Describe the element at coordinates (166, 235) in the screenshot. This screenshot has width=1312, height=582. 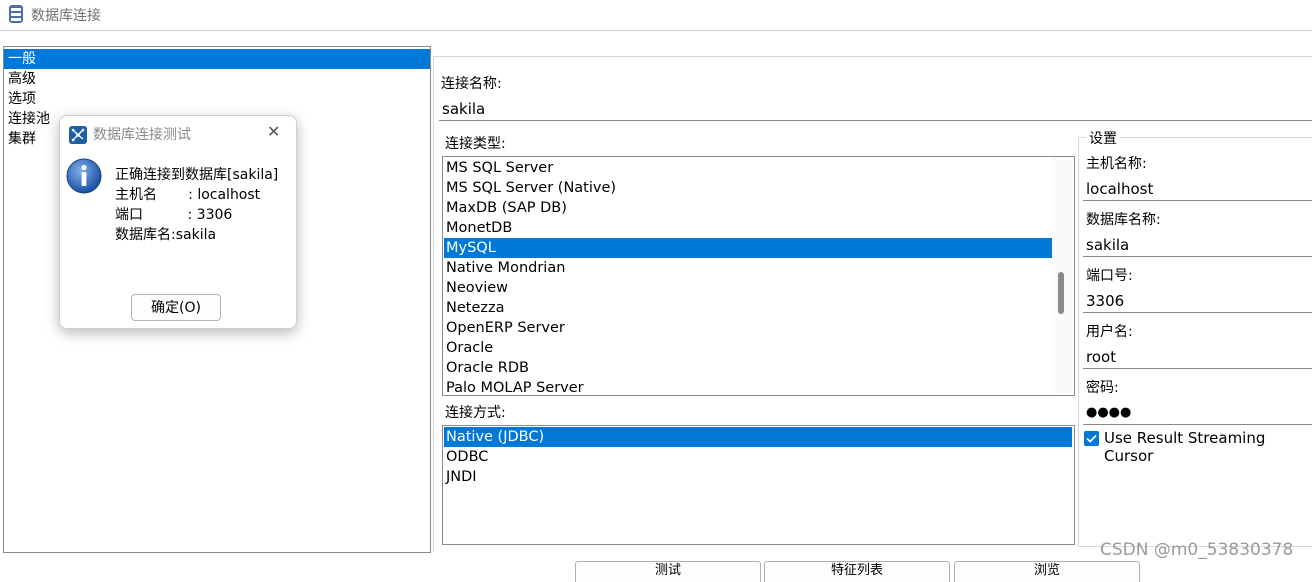
I see `dialog-message-line: 数据库名:sakila` at that location.